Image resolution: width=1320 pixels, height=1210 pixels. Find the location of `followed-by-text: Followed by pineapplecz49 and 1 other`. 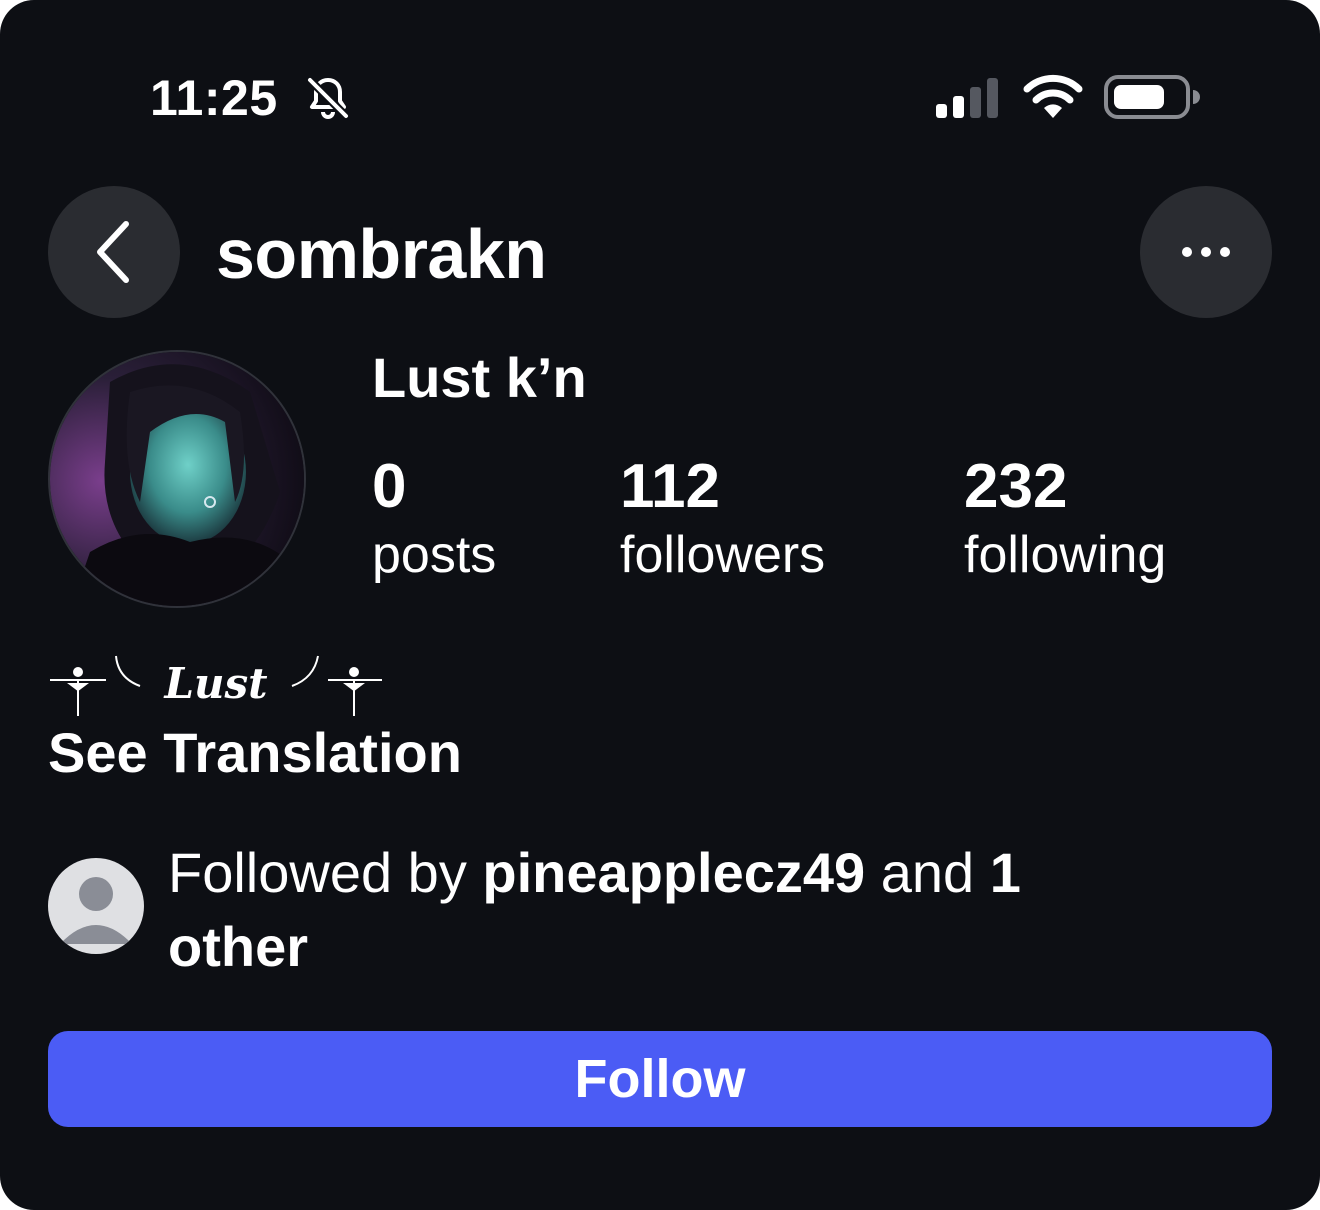

followed-by-text: Followed by pineapplecz49 and 1 other is located at coordinates (668, 910).